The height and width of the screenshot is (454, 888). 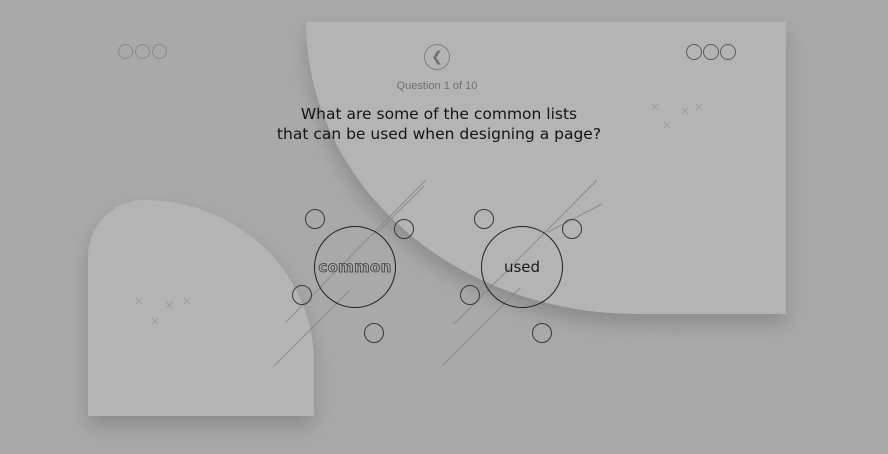 I want to click on question-line-2: that can be used when designing a page?, so click(x=439, y=134).